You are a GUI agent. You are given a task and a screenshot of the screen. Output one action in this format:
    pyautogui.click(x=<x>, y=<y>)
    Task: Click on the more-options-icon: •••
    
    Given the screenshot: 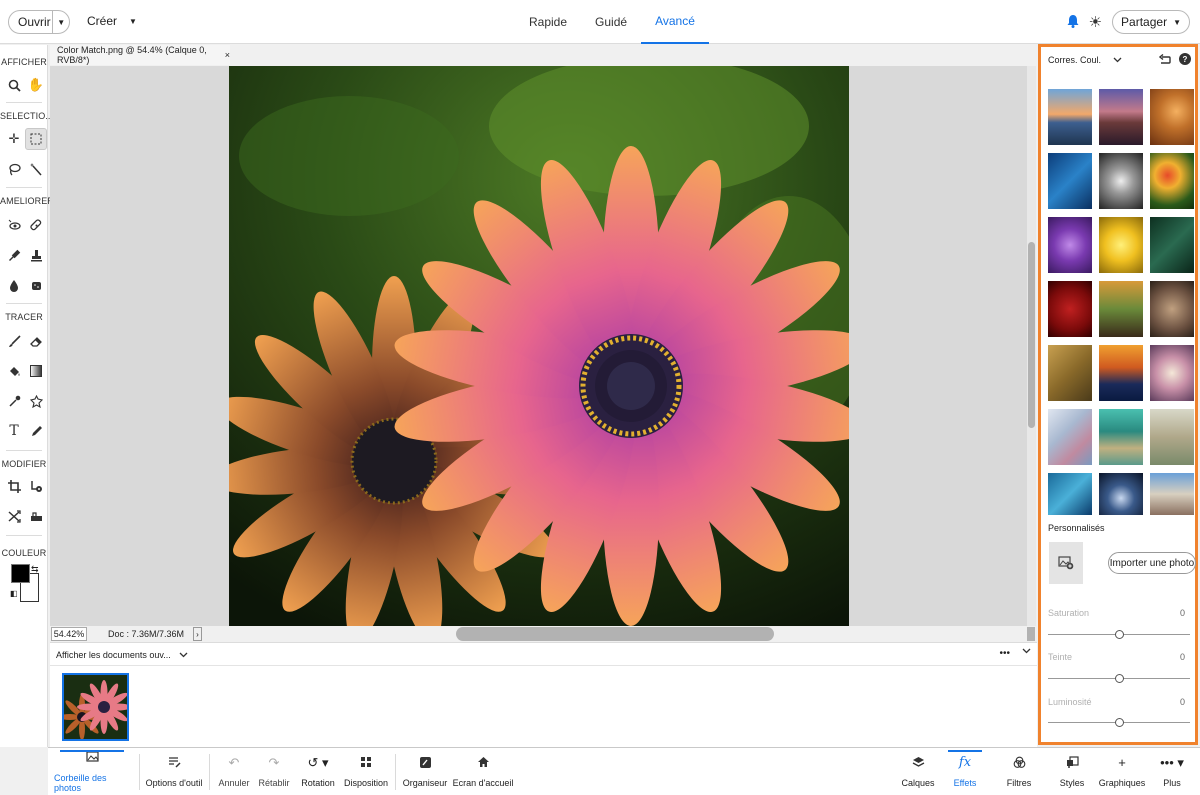 What is the action you would take?
    pyautogui.click(x=1004, y=653)
    